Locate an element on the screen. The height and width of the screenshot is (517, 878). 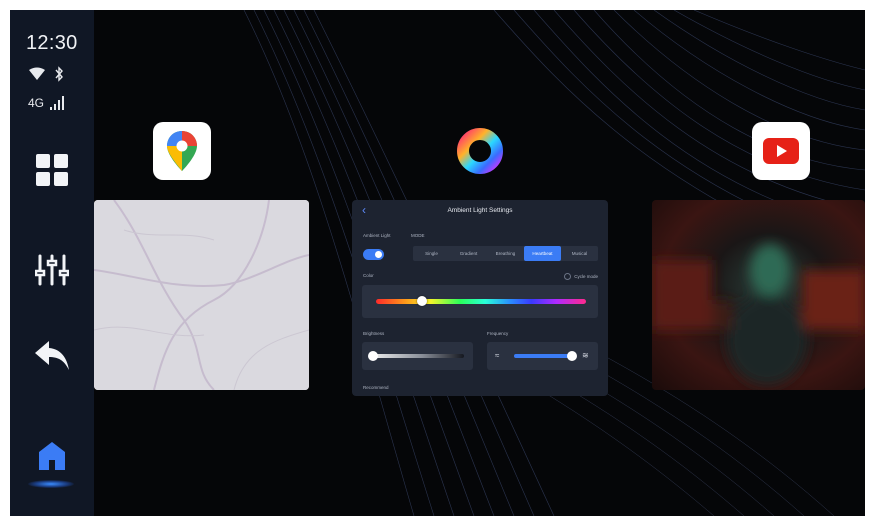
panel-header: ‹ Ambient Light Settings is located at coordinates (480, 211).